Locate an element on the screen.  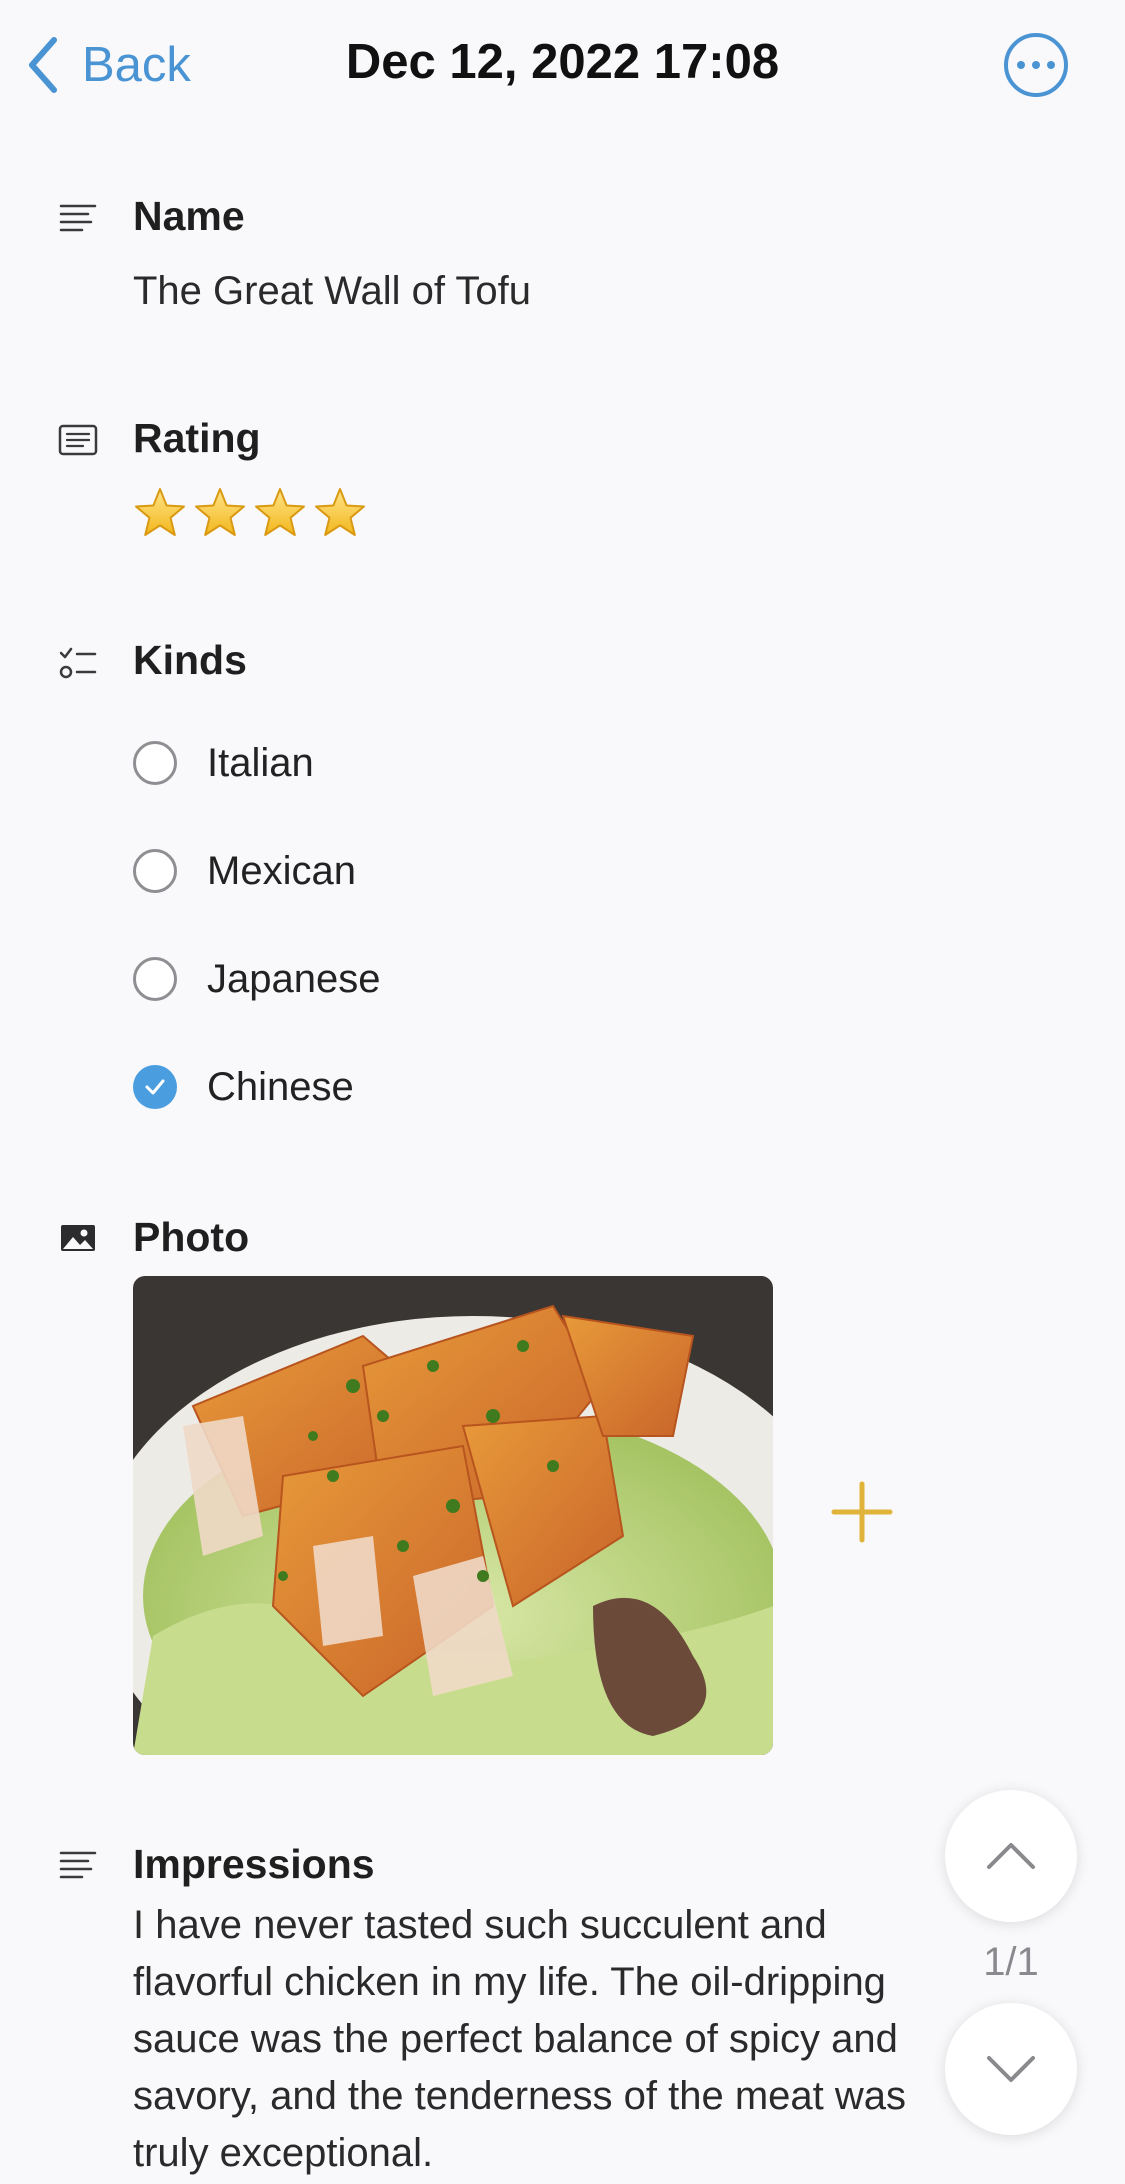
kind-option-label: Italian is located at coordinates (260, 762).